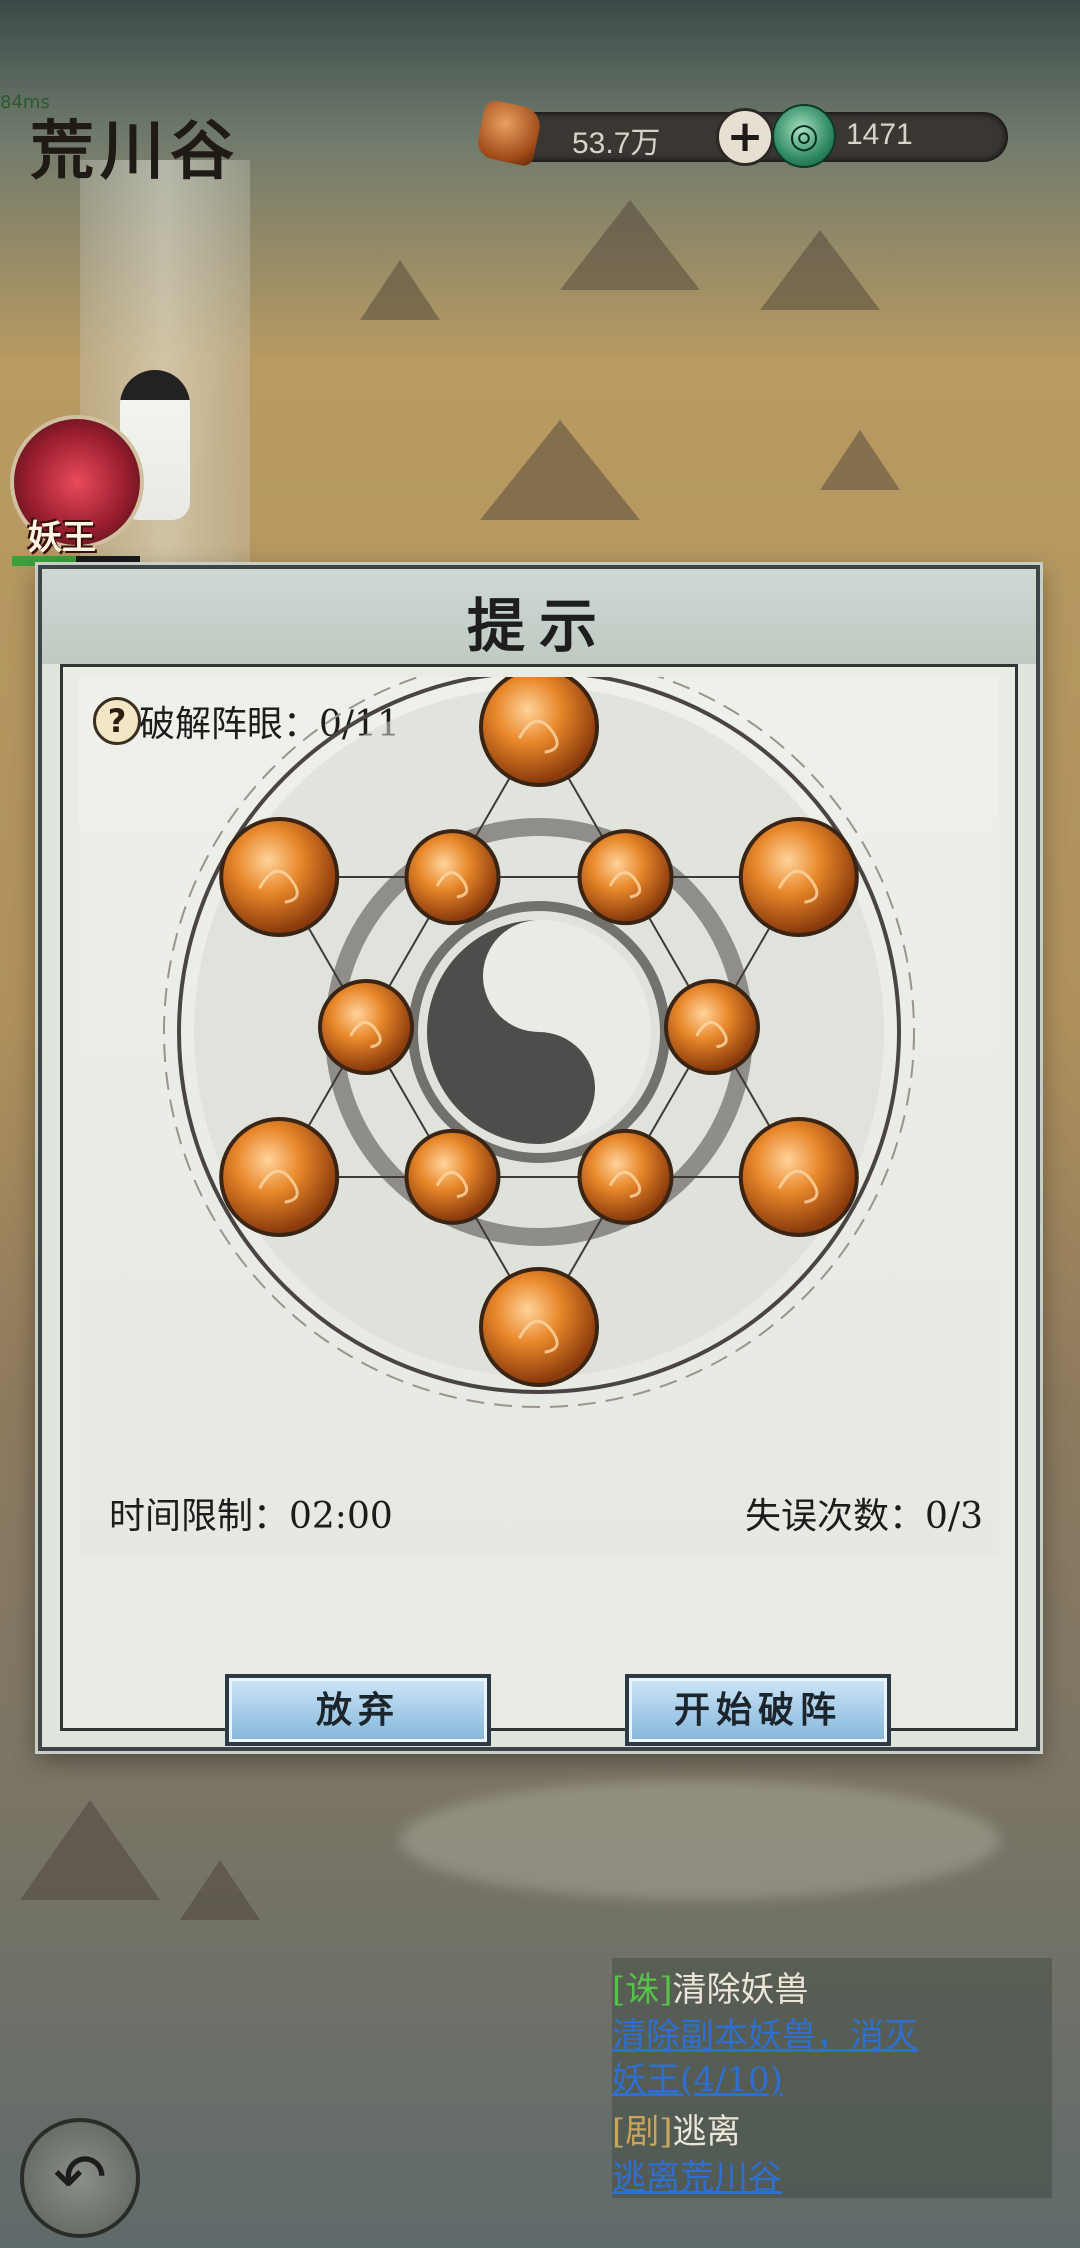 The height and width of the screenshot is (2248, 1080). What do you see at coordinates (804, 136) in the screenshot?
I see `jade-icon: ◎` at bounding box center [804, 136].